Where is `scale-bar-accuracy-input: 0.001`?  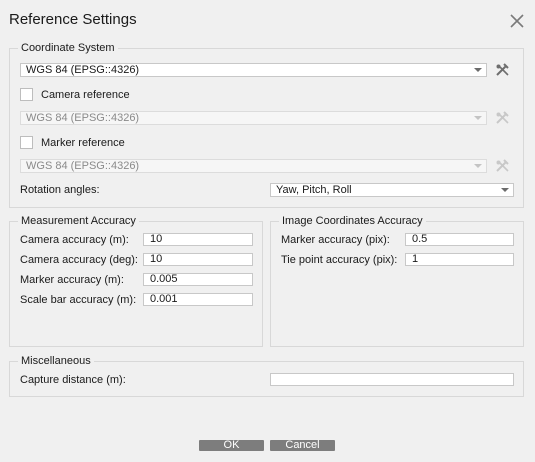
scale-bar-accuracy-input: 0.001 is located at coordinates (198, 299).